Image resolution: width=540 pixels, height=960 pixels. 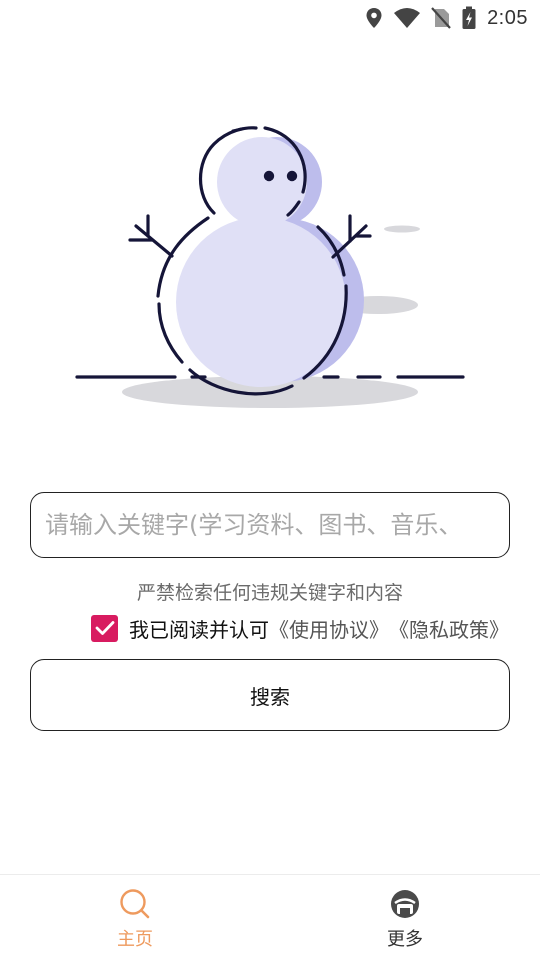 I want to click on wifi-icon, so click(x=407, y=18).